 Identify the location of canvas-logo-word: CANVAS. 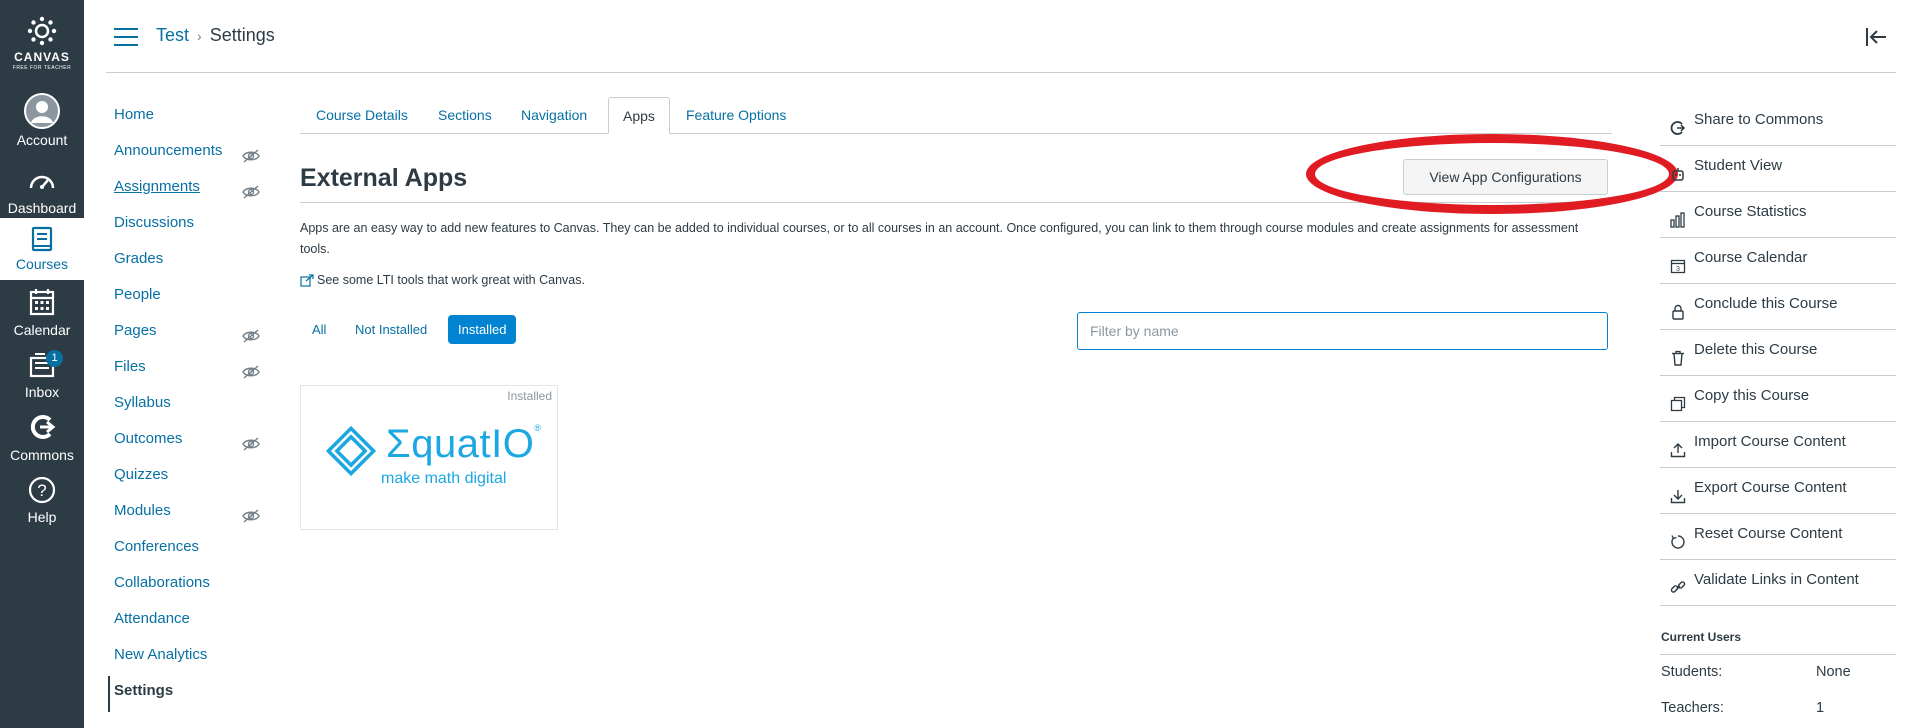
(42, 57).